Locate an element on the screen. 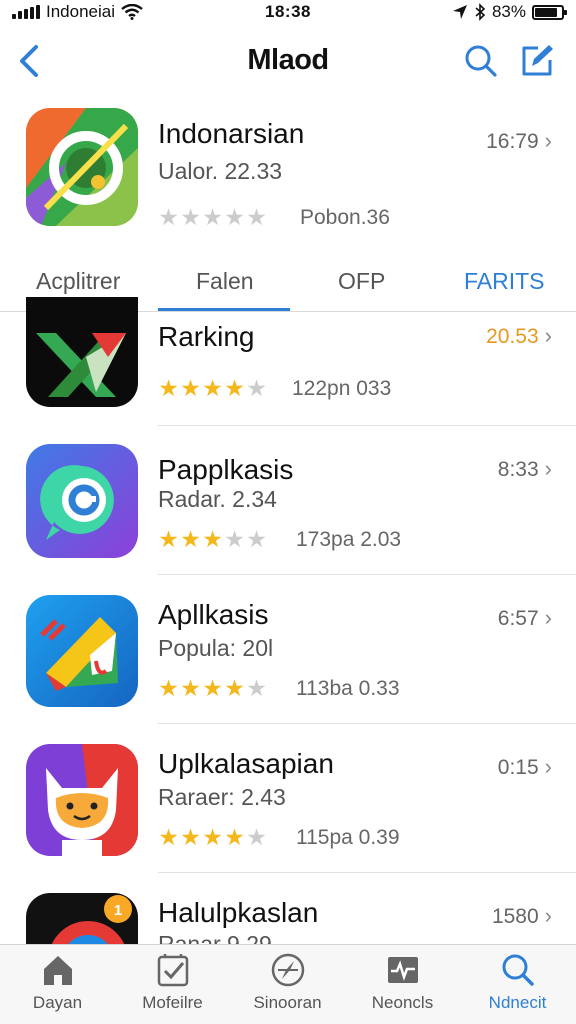 This screenshot has height=1024, width=576. tabbar-label: Neoncls is located at coordinates (402, 1002).